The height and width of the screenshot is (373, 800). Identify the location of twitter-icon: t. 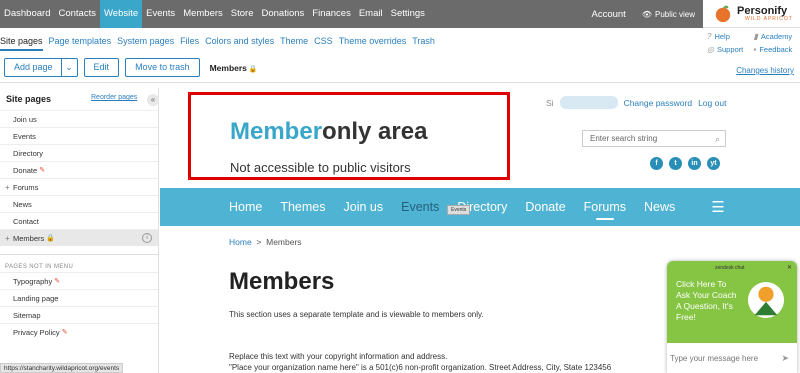
(675, 163).